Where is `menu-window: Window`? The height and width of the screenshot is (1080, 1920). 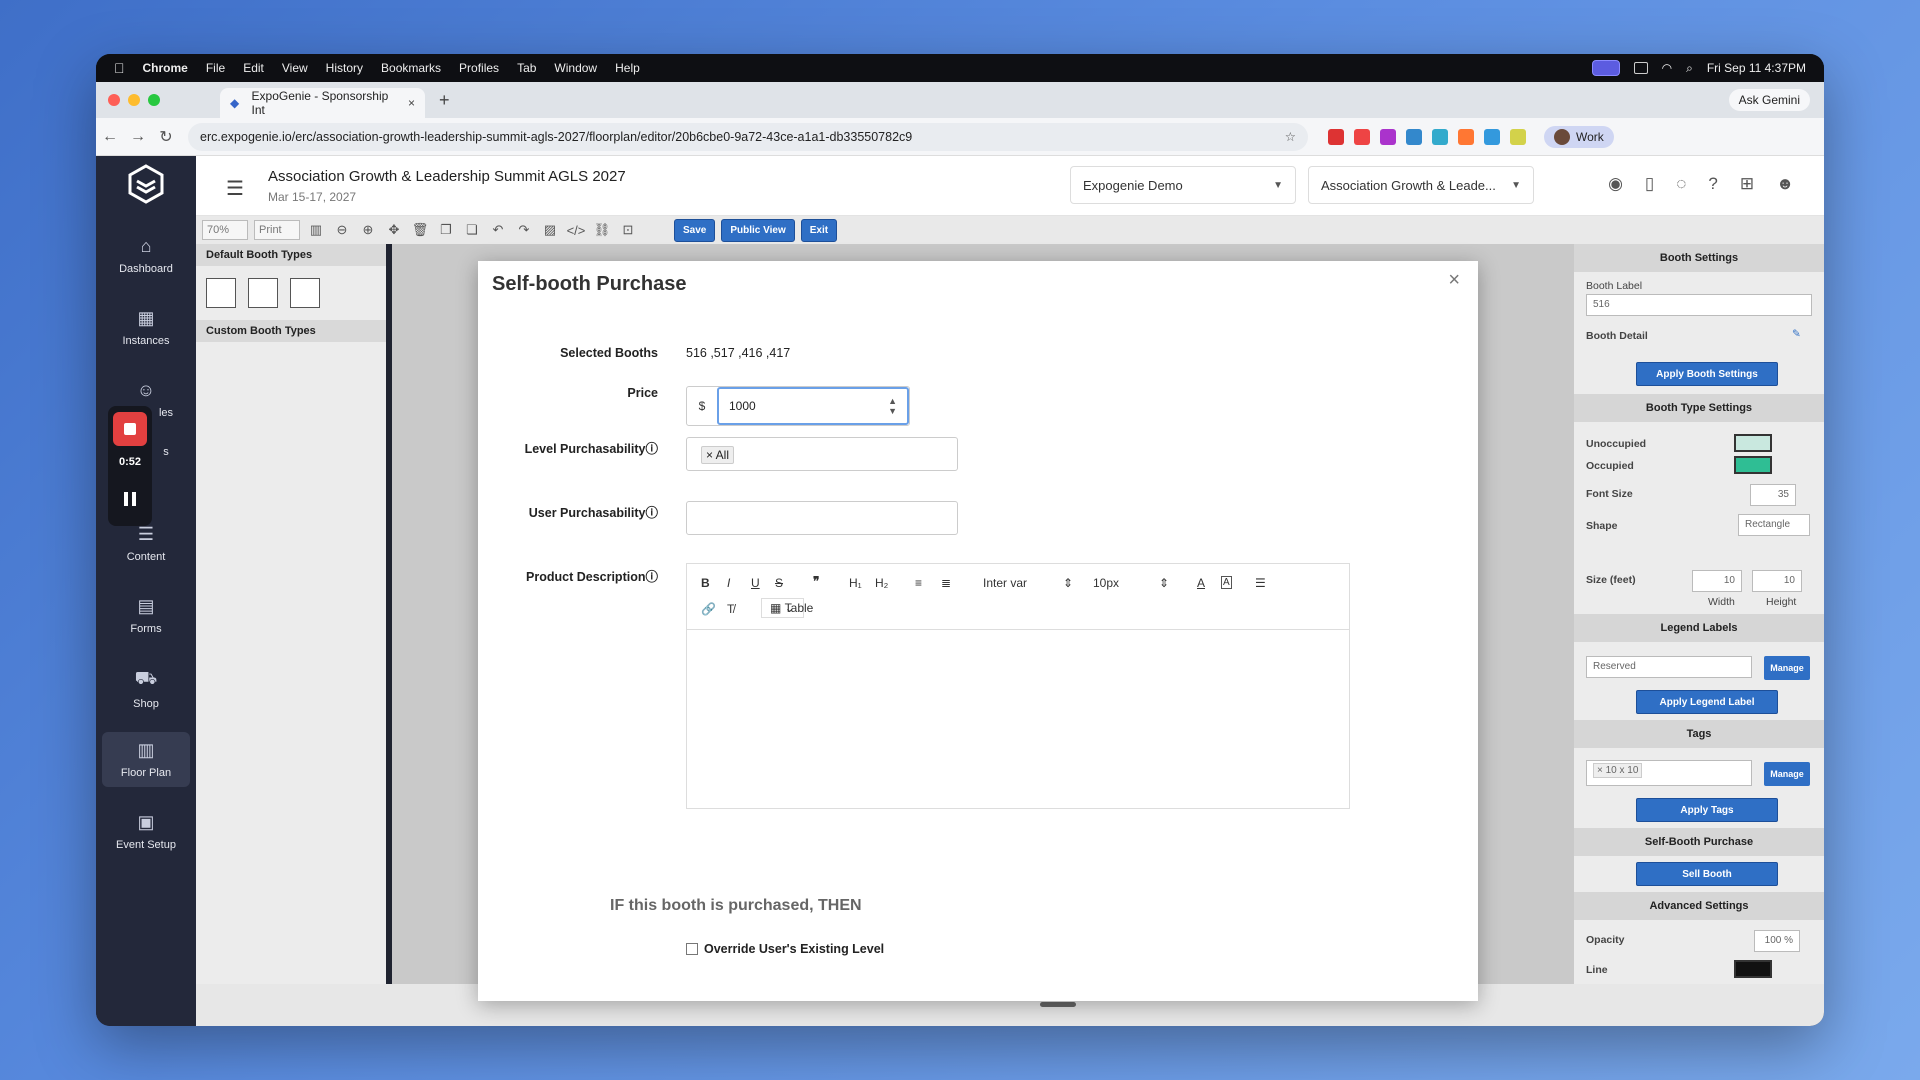 menu-window: Window is located at coordinates (575, 68).